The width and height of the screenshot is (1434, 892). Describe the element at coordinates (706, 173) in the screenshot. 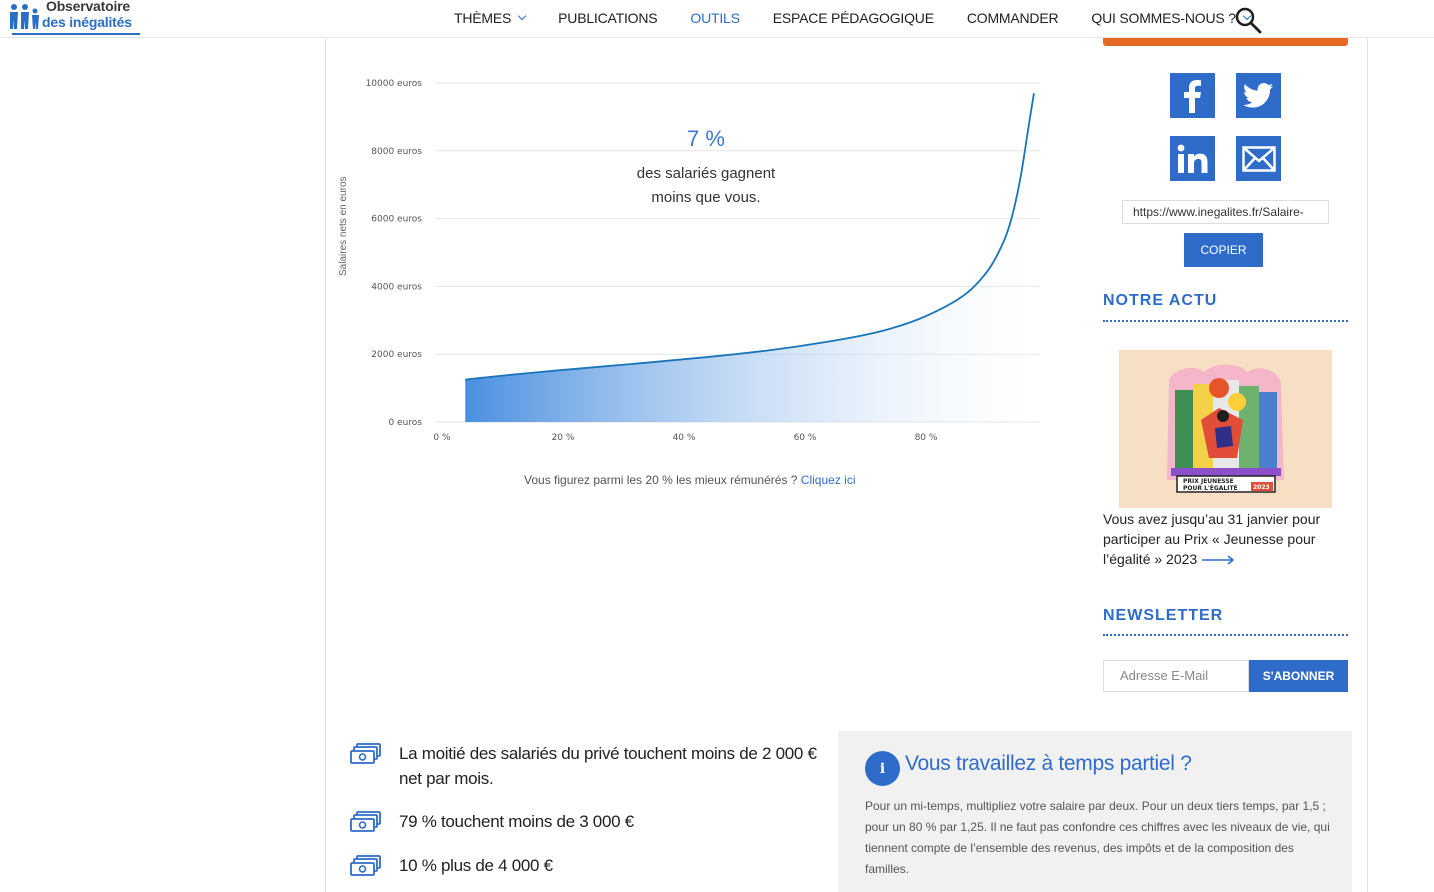

I see `chart-caption-line1: des salariés gagnent` at that location.